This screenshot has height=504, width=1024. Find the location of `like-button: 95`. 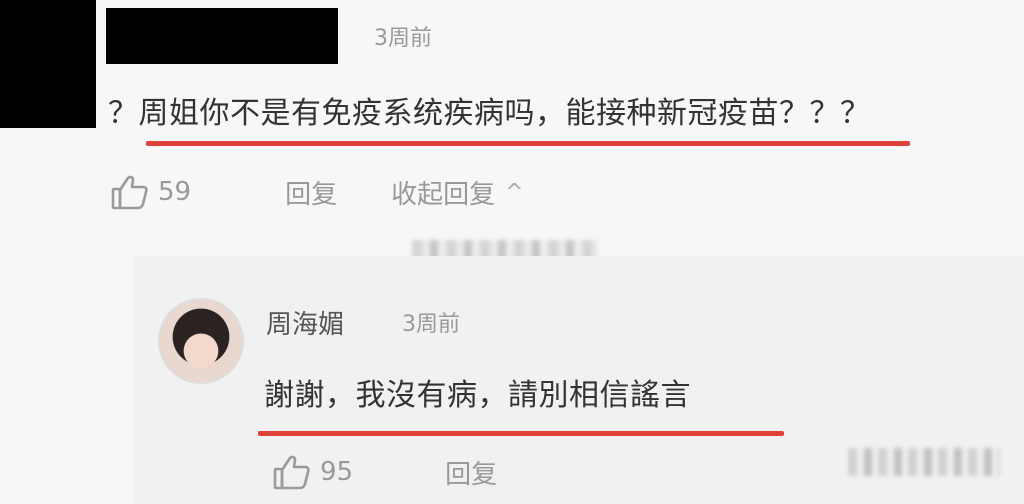

like-button: 95 is located at coordinates (312, 472).